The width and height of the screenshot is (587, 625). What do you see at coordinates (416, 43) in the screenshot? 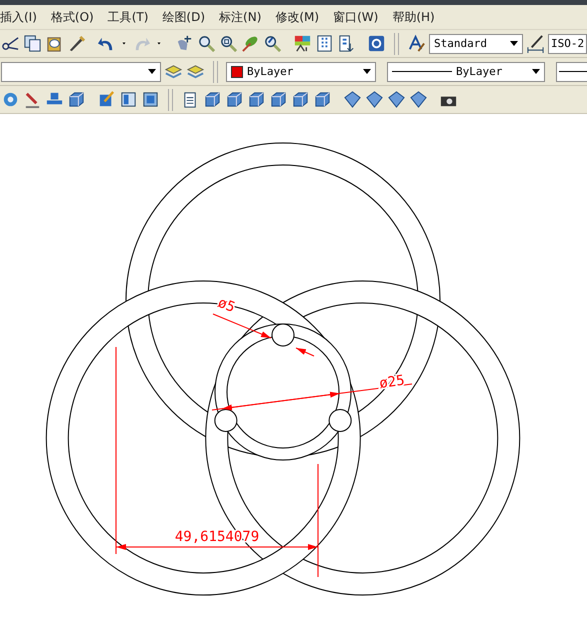
I see `text-style-icon` at bounding box center [416, 43].